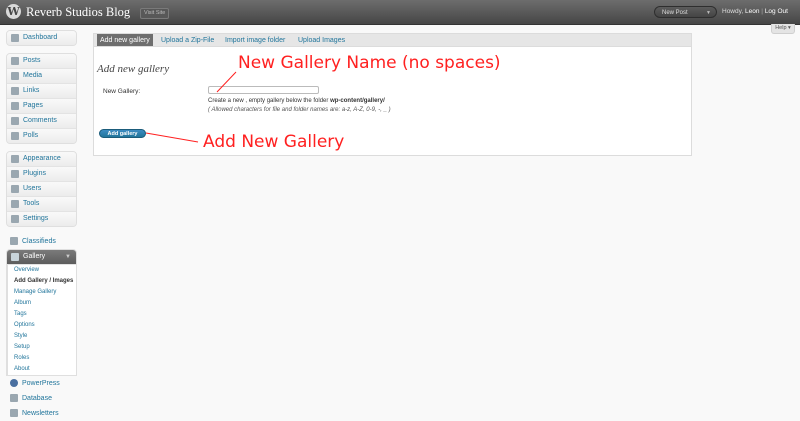  I want to click on annotation-line-add, so click(172, 137).